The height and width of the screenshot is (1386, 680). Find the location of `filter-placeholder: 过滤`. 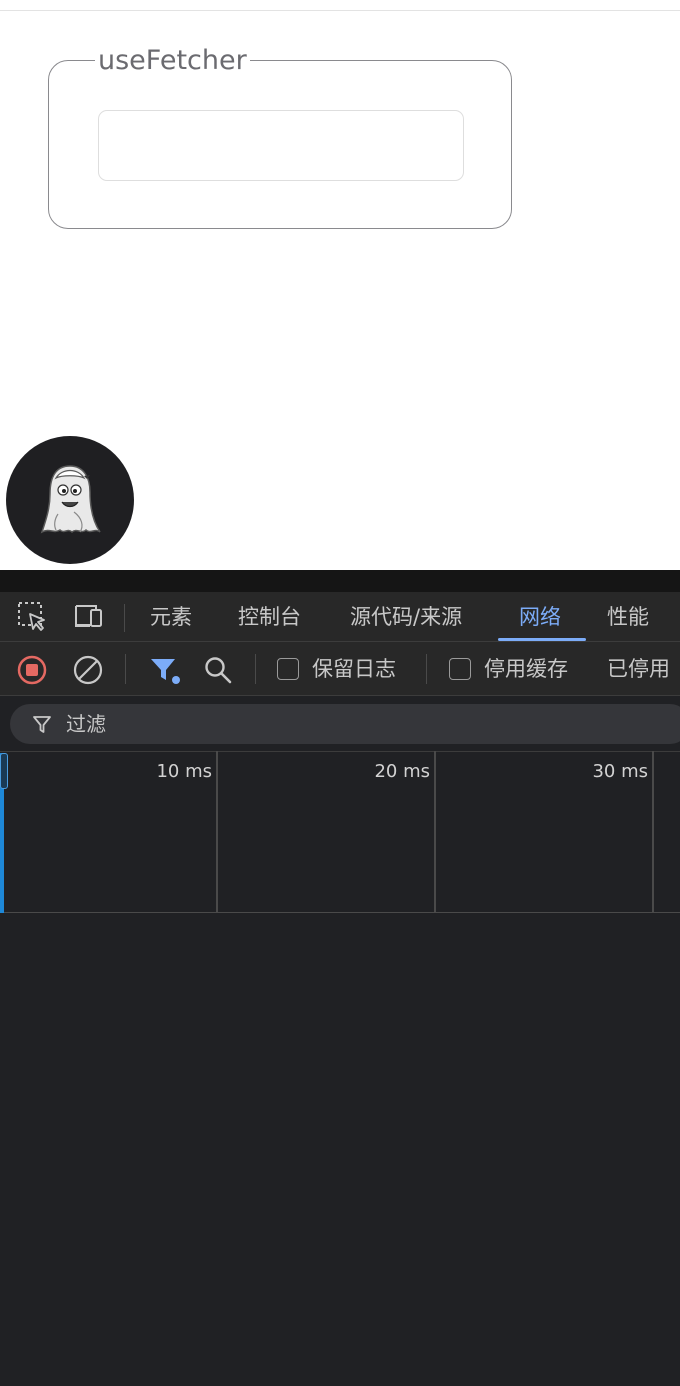

filter-placeholder: 过滤 is located at coordinates (86, 724).